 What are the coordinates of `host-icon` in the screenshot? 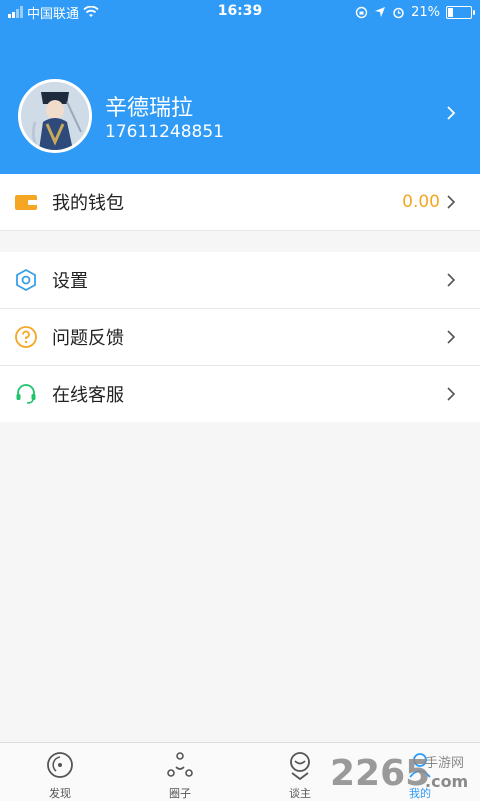 It's located at (300, 766).